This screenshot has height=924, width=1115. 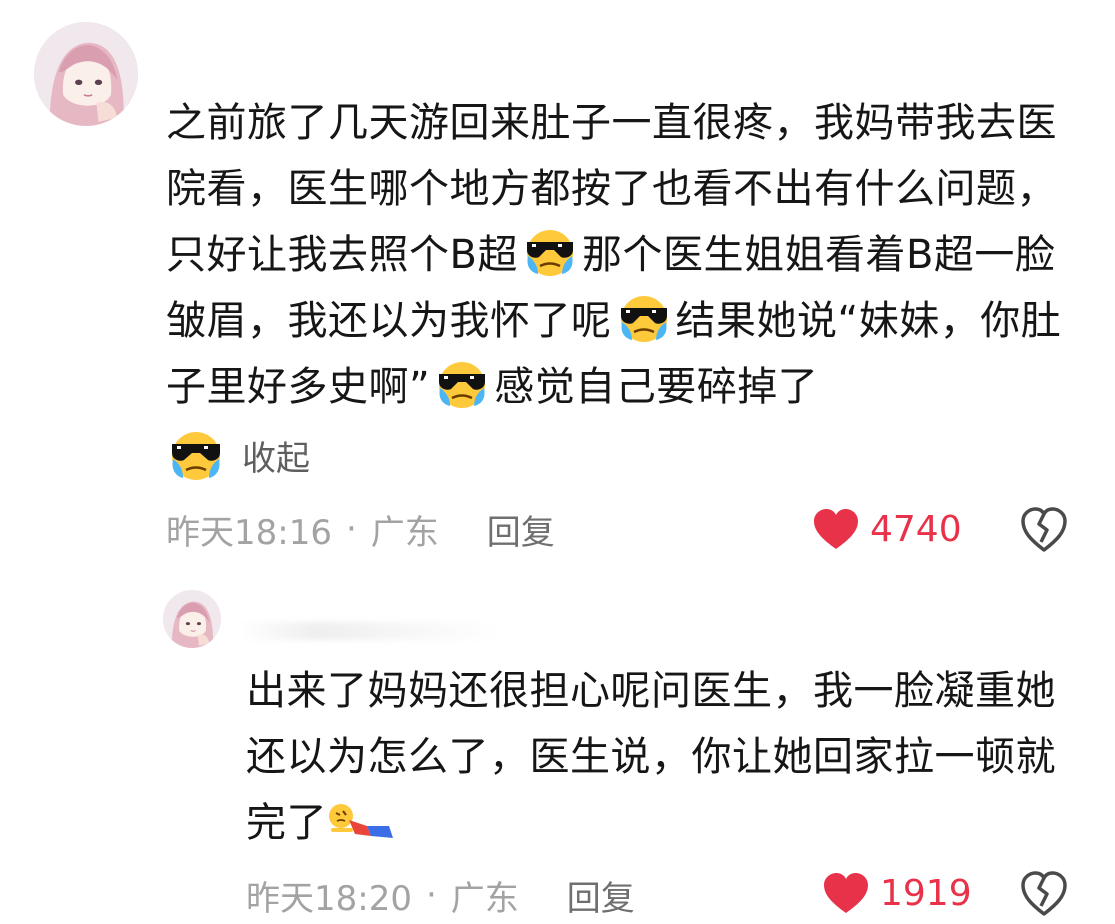 What do you see at coordinates (329, 898) in the screenshot?
I see `timestamp: 昨天18:20` at bounding box center [329, 898].